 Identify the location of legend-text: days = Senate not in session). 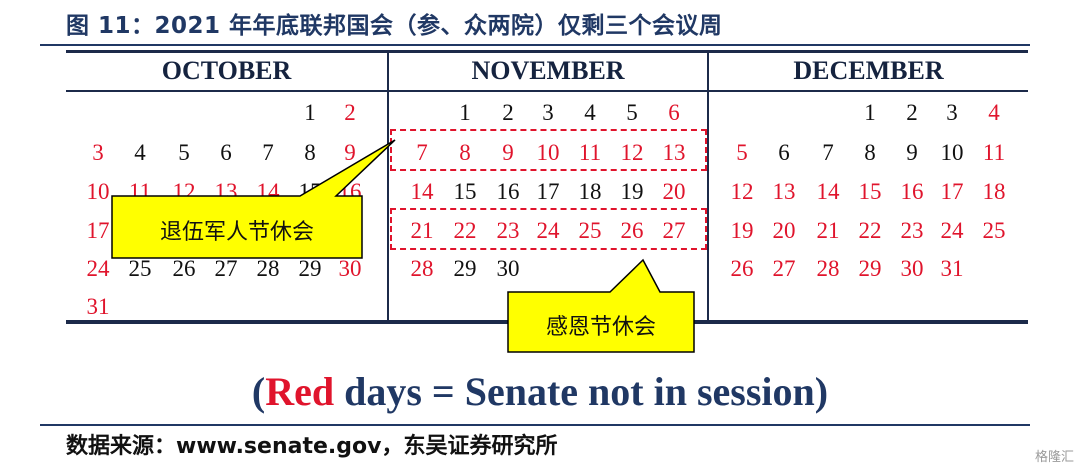
(581, 391).